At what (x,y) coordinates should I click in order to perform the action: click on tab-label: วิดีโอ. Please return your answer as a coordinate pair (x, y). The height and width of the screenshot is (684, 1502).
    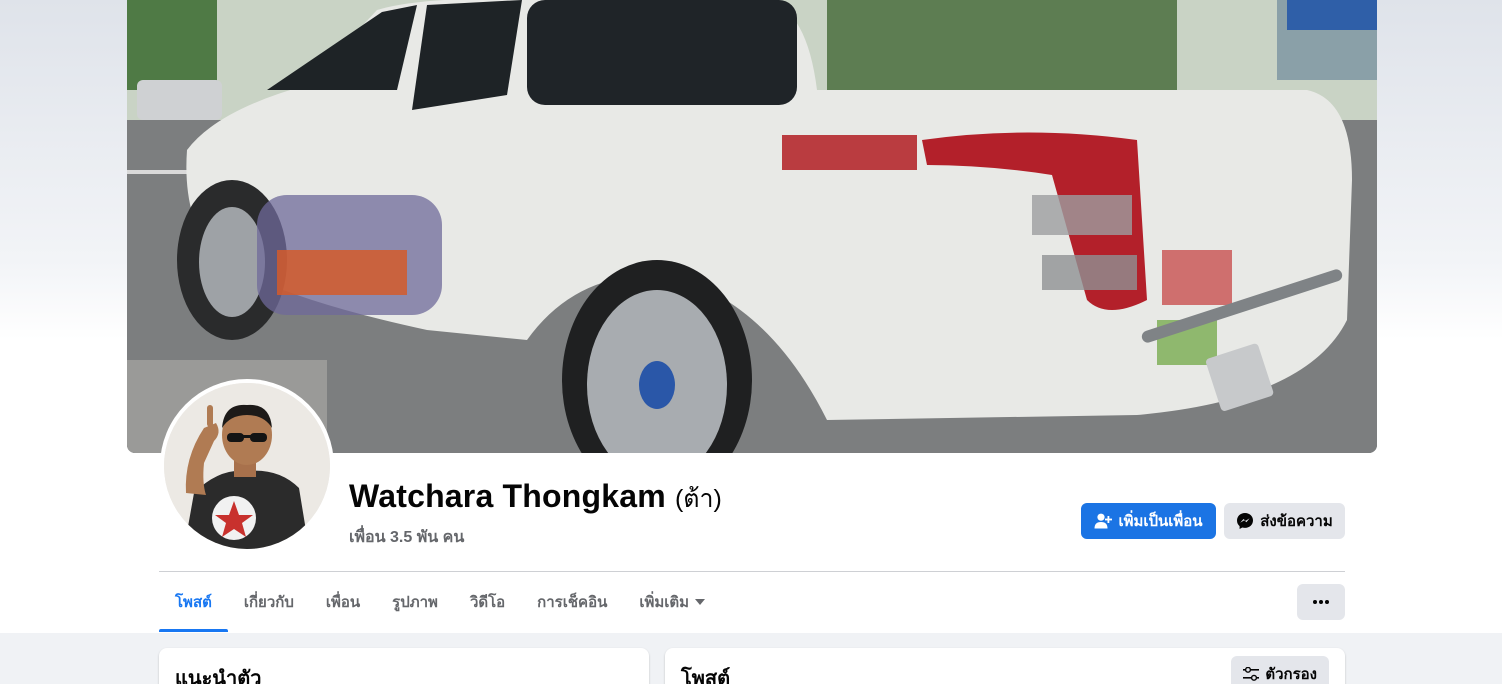
    Looking at the image, I should click on (487, 602).